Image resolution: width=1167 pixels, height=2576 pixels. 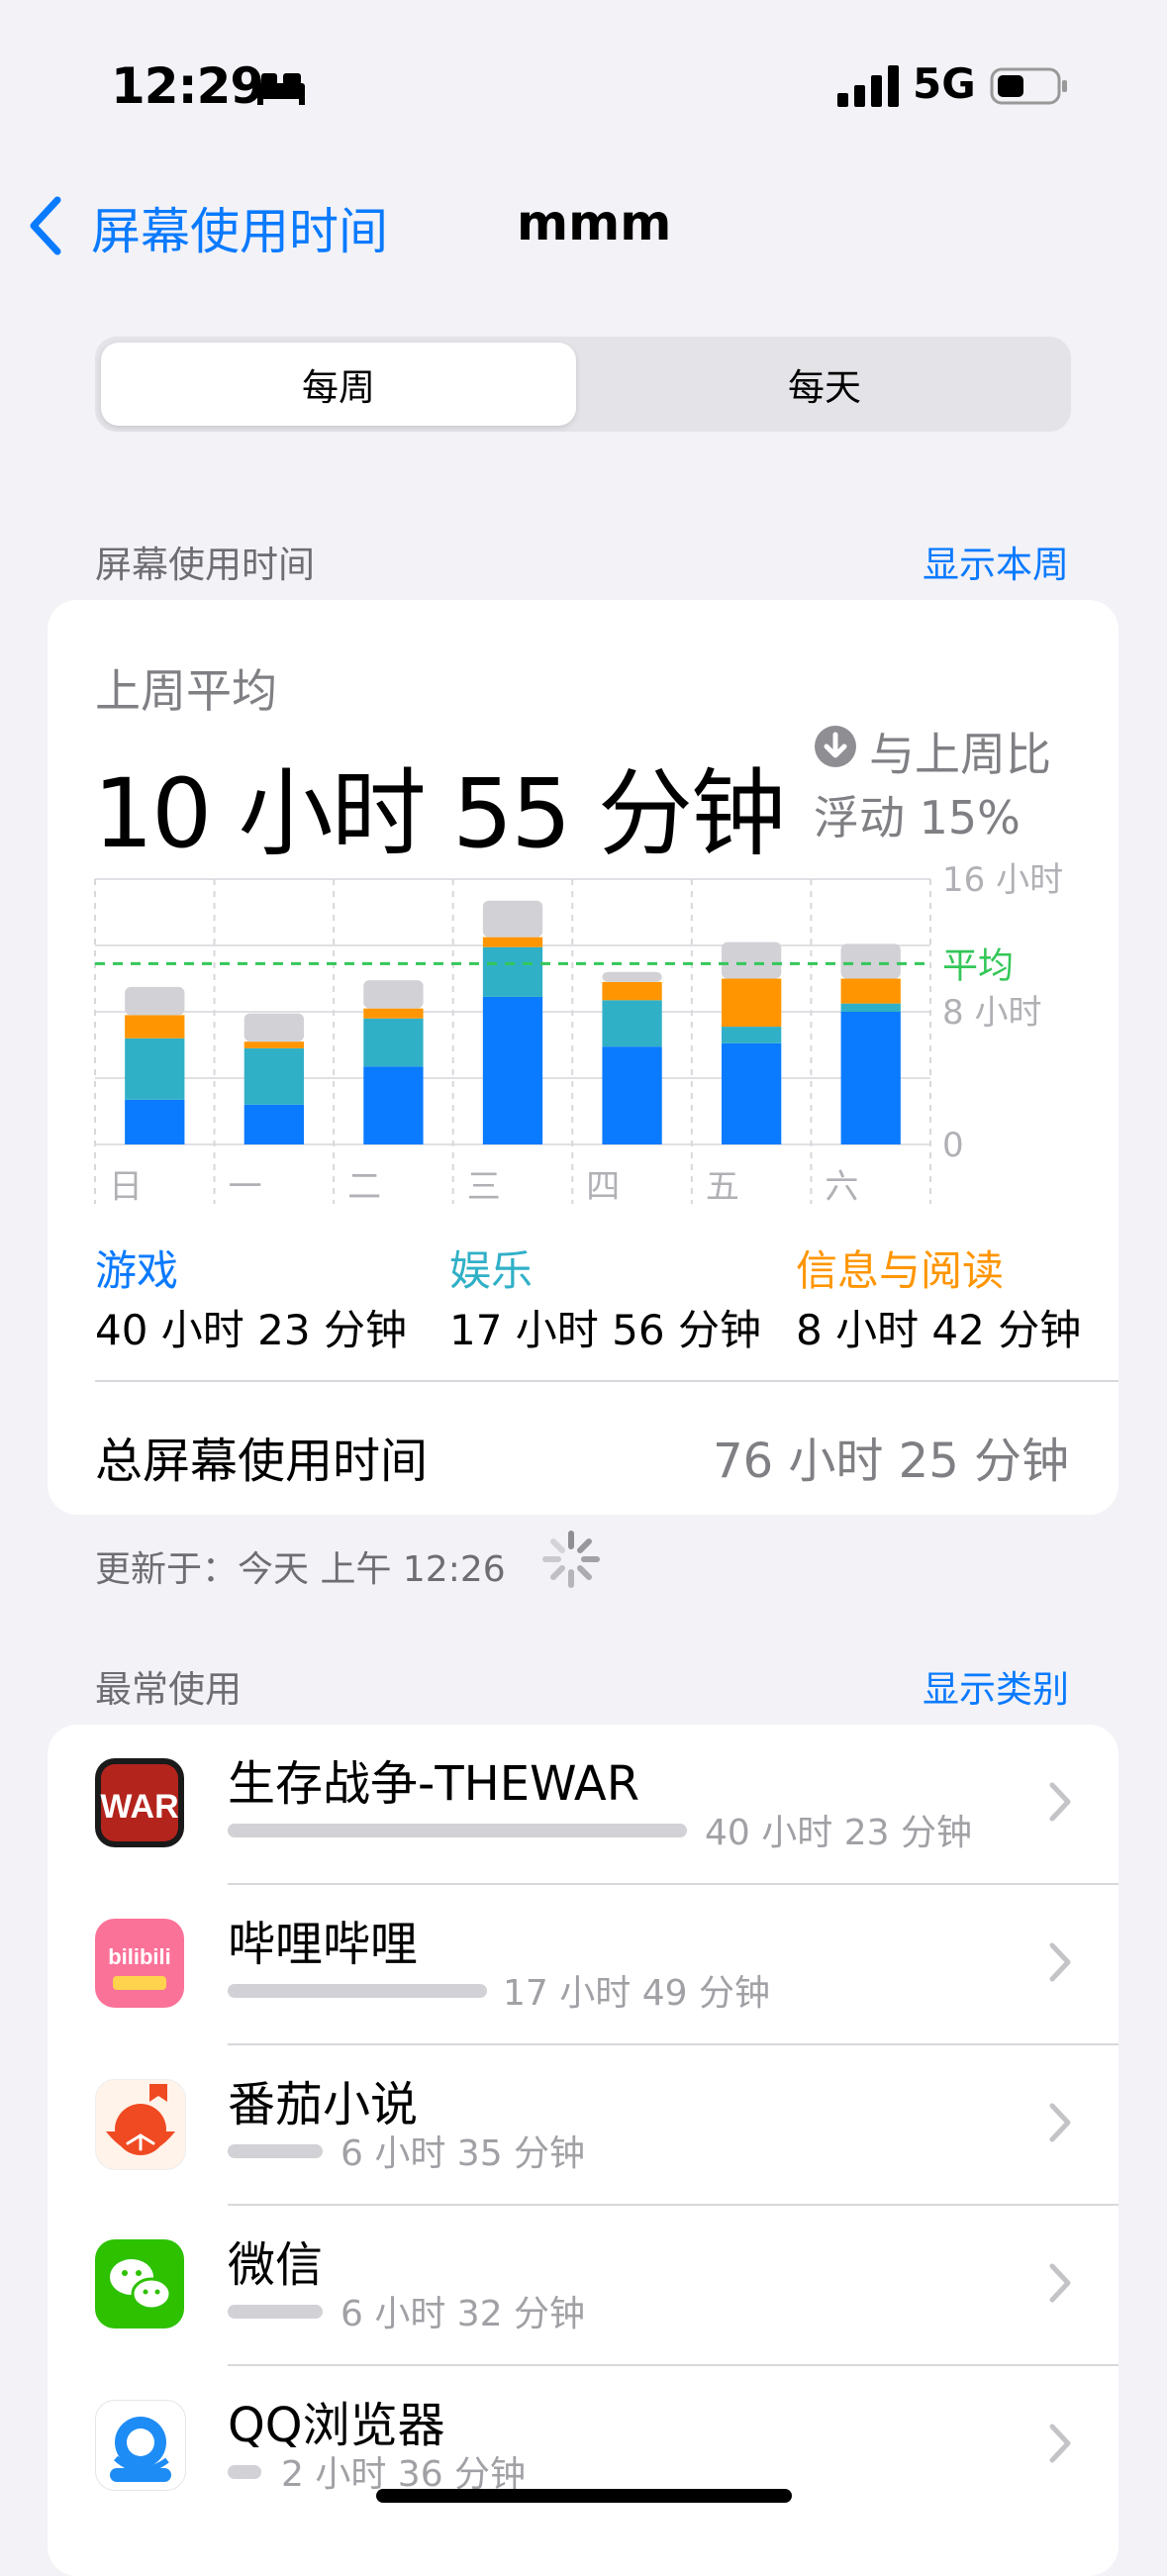 What do you see at coordinates (939, 1330) in the screenshot?
I see `legend-value-reading: 8 小时 42 分钟` at bounding box center [939, 1330].